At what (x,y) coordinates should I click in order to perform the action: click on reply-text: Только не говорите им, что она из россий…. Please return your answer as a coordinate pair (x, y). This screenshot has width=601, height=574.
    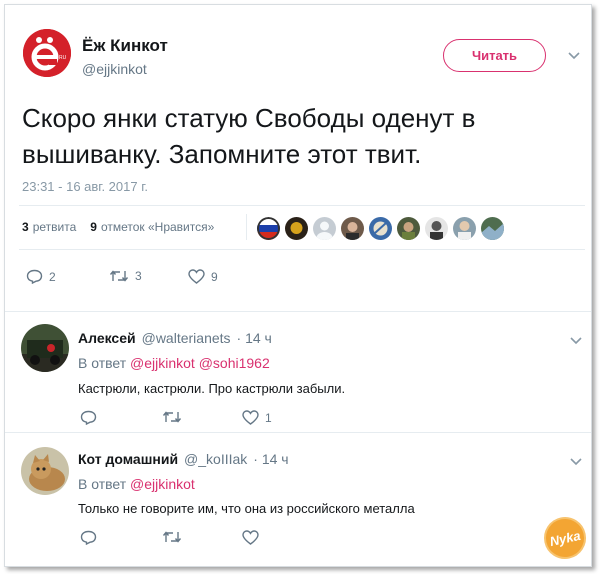
    Looking at the image, I should click on (246, 508).